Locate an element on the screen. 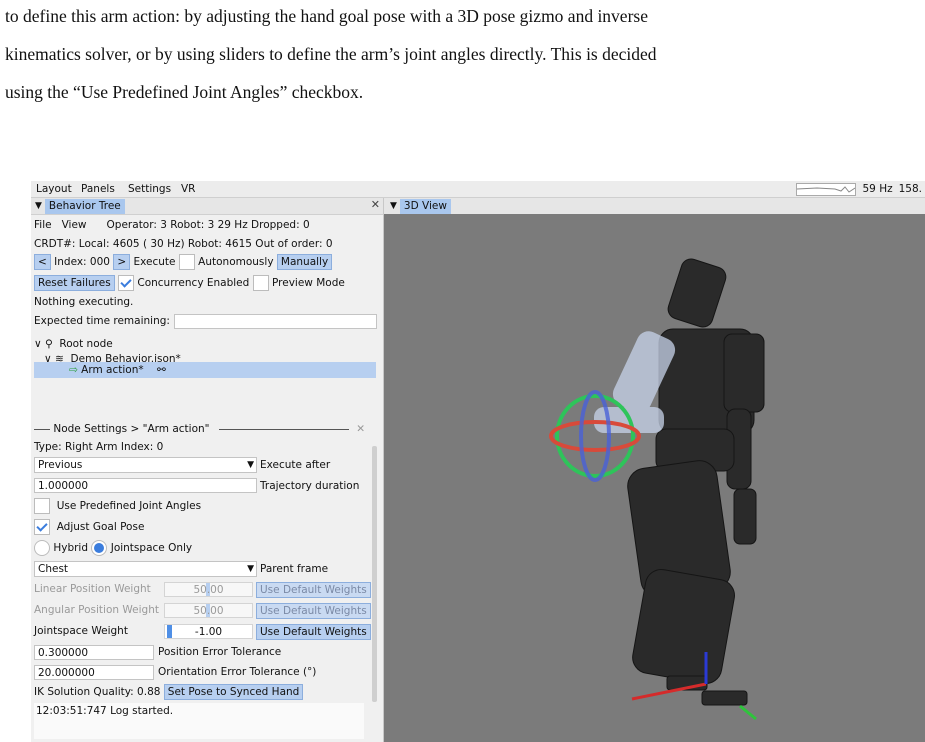 This screenshot has height=742, width=925. framerate-sparkline is located at coordinates (825, 189).